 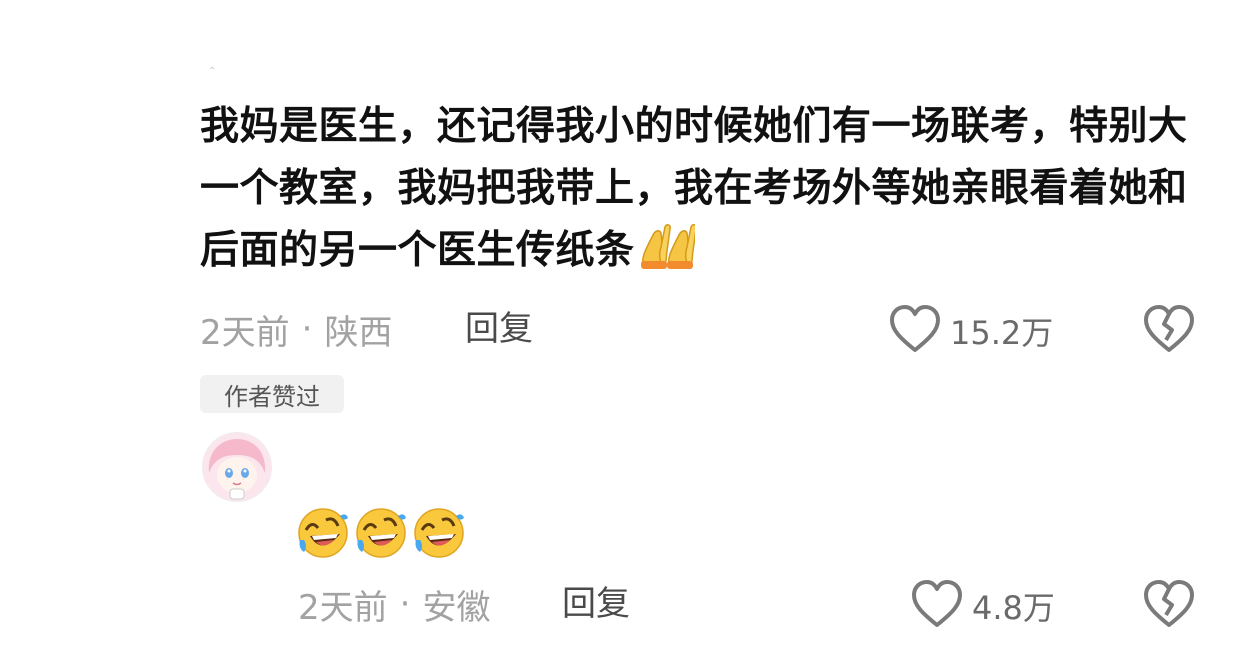 I want to click on reply-like-button: 4.8万, so click(x=982, y=606).